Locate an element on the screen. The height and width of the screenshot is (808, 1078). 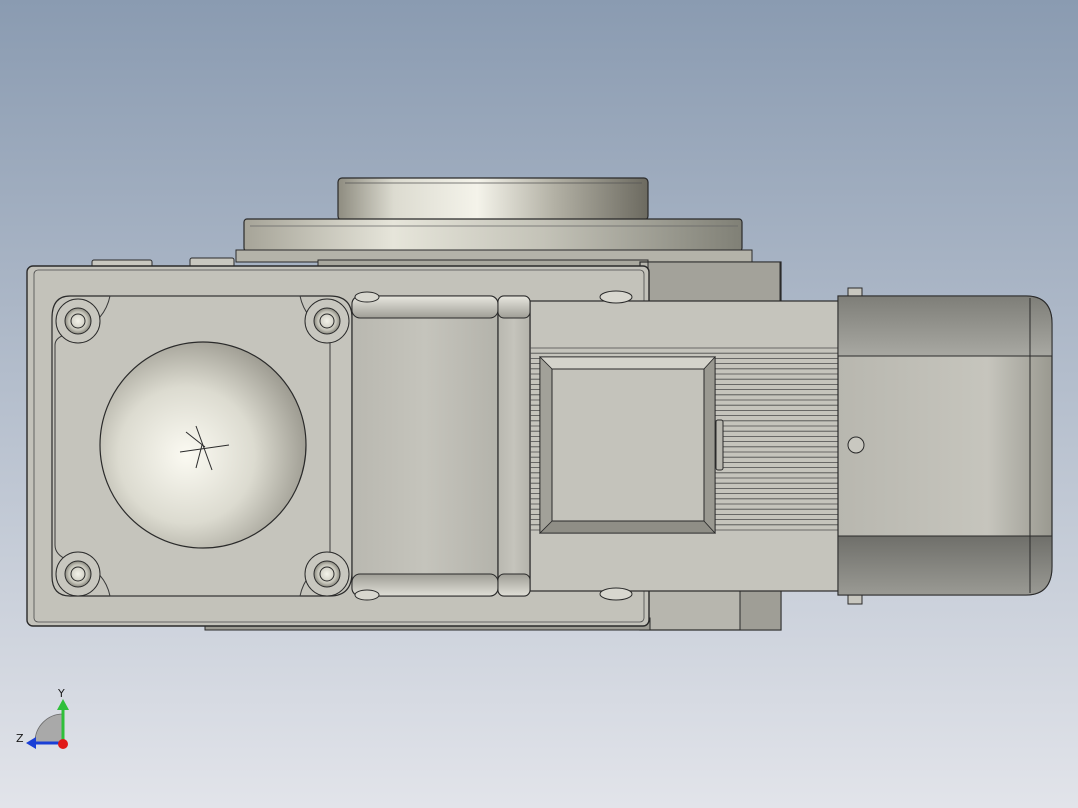
bolt-top-left is located at coordinates (78, 321).